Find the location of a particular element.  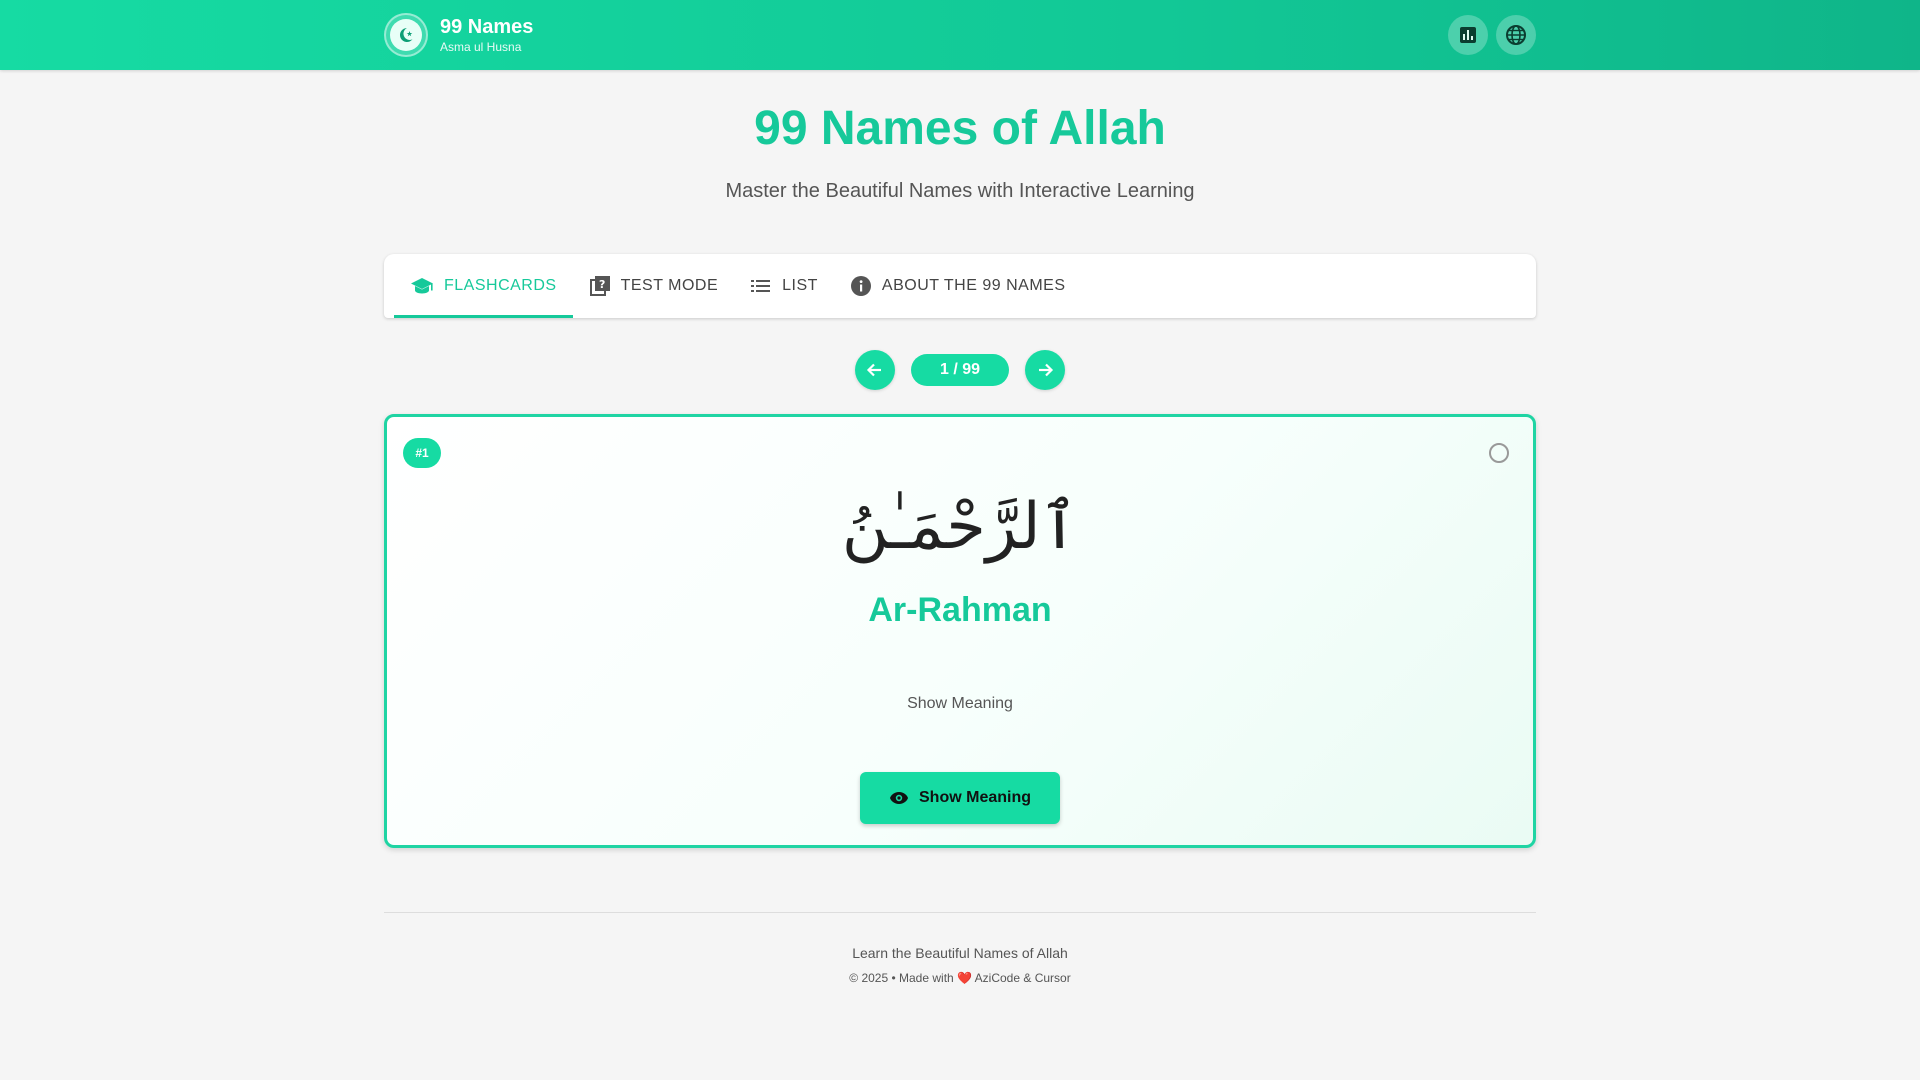

footer-divider is located at coordinates (960, 912).